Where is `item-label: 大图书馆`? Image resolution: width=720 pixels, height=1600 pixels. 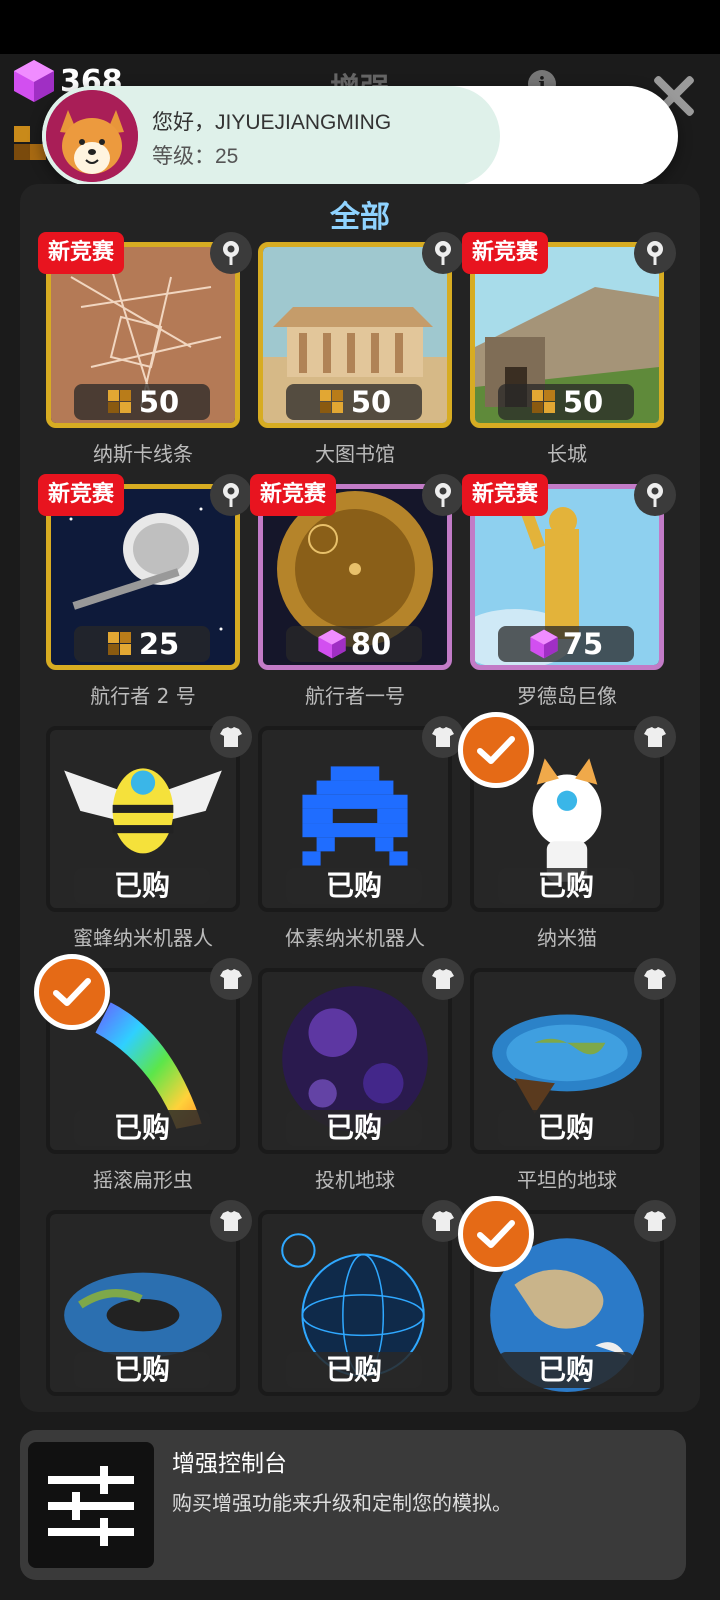 item-label: 大图书馆 is located at coordinates (355, 454).